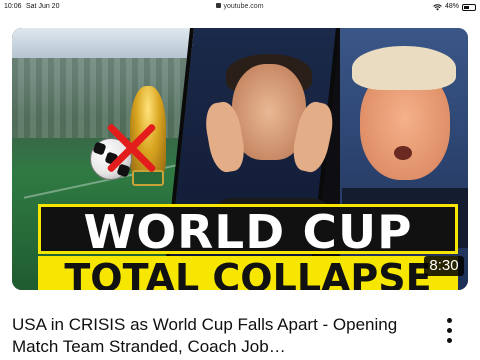 This screenshot has width=480, height=360. What do you see at coordinates (437, 6) in the screenshot?
I see `wifi-icon` at bounding box center [437, 6].